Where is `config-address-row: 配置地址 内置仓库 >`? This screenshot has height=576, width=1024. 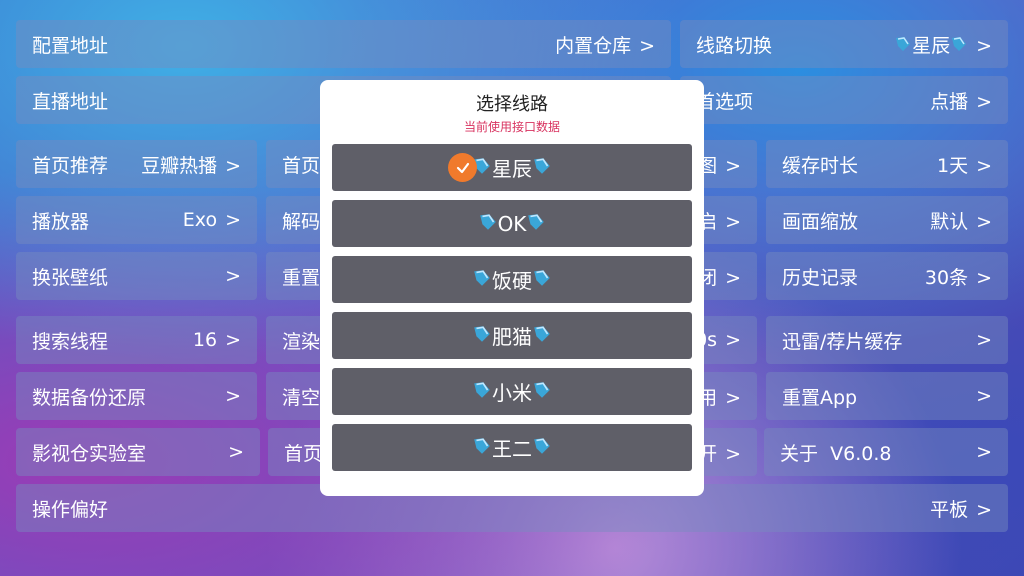 config-address-row: 配置地址 内置仓库 > is located at coordinates (343, 44).